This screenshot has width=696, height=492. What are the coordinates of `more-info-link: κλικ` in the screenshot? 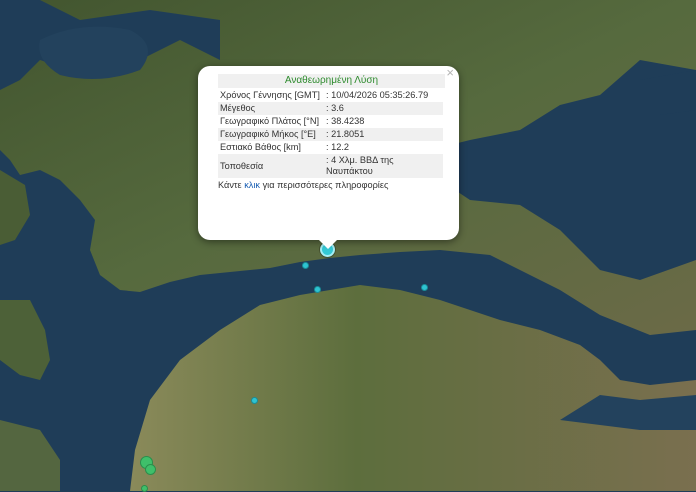 It's located at (252, 185).